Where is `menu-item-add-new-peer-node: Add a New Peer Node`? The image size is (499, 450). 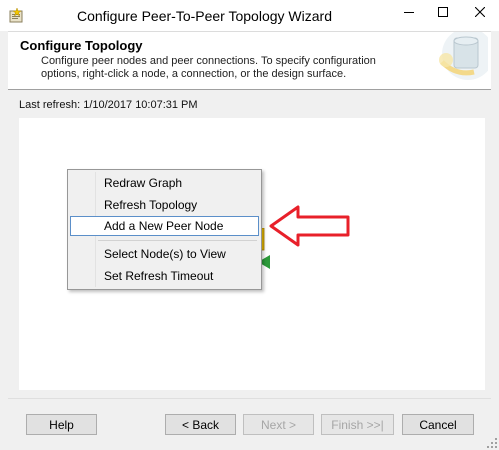
menu-item-add-new-peer-node: Add a New Peer Node is located at coordinates (164, 226).